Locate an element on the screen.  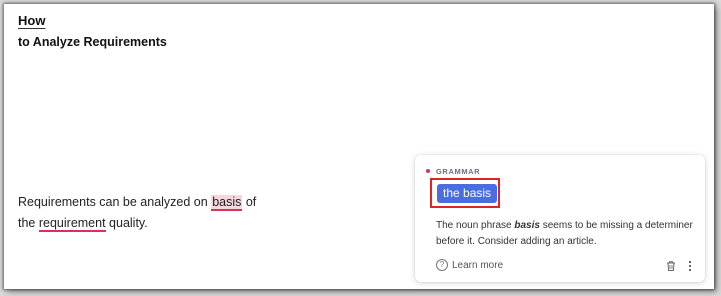
suggestion-highlight-box: the basis is located at coordinates (465, 193).